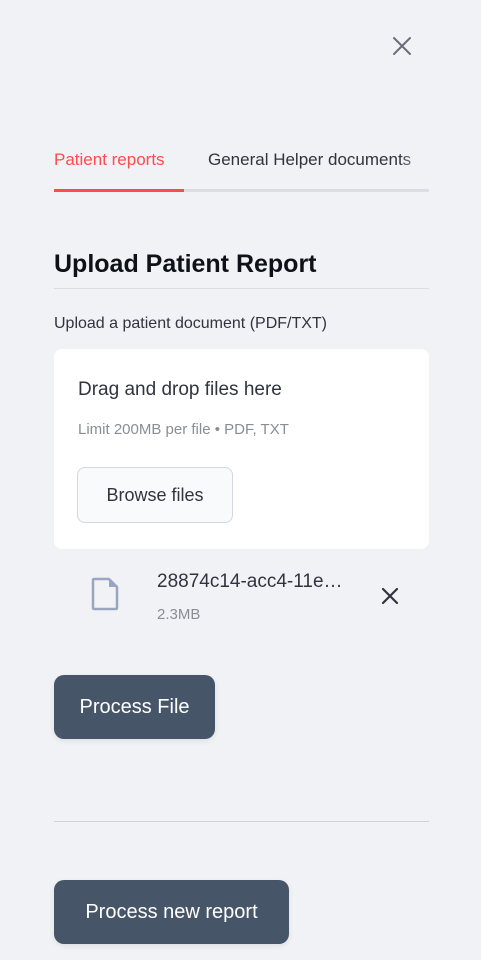 The width and height of the screenshot is (481, 960). Describe the element at coordinates (109, 160) in the screenshot. I see `tab-patient-reports: Patient reports` at that location.